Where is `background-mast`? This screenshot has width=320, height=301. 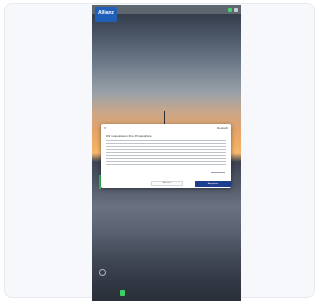 background-mast is located at coordinates (164, 118).